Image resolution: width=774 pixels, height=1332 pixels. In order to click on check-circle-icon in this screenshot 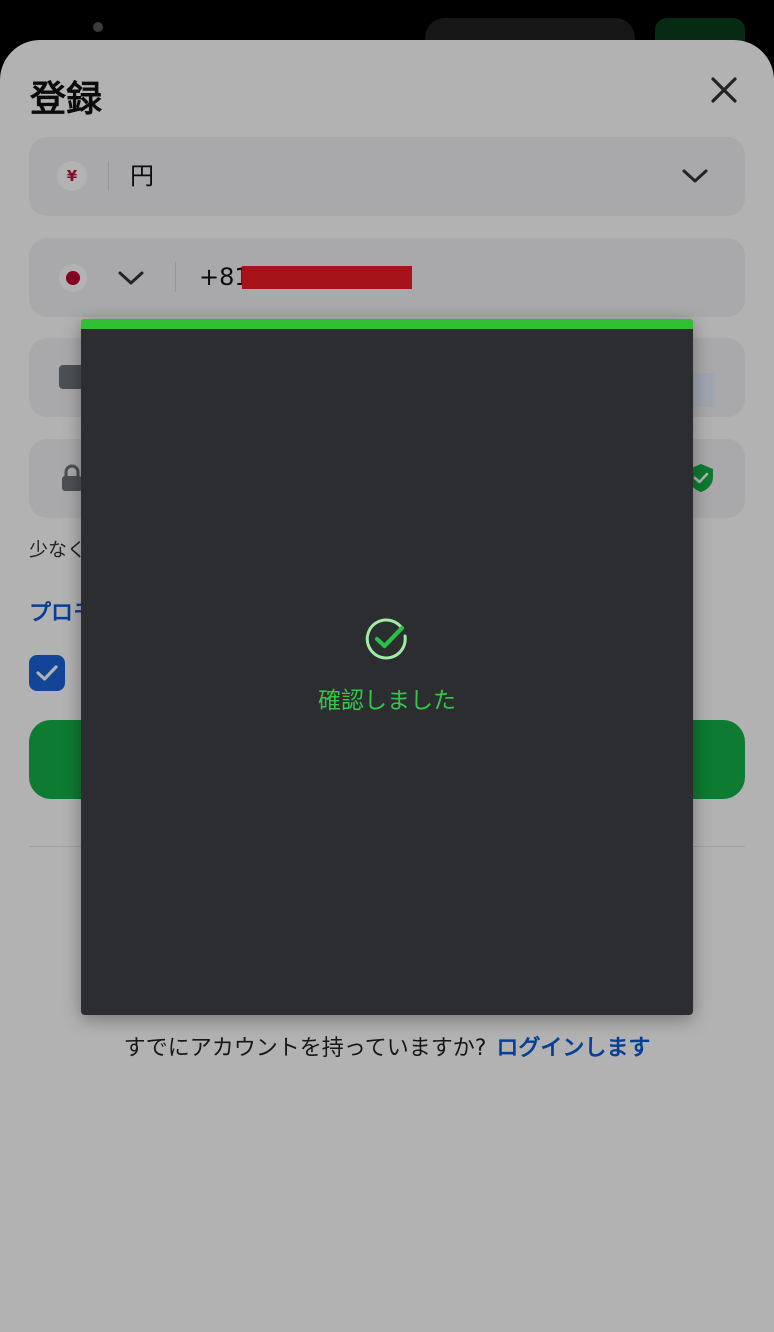, I will do `click(386, 639)`.